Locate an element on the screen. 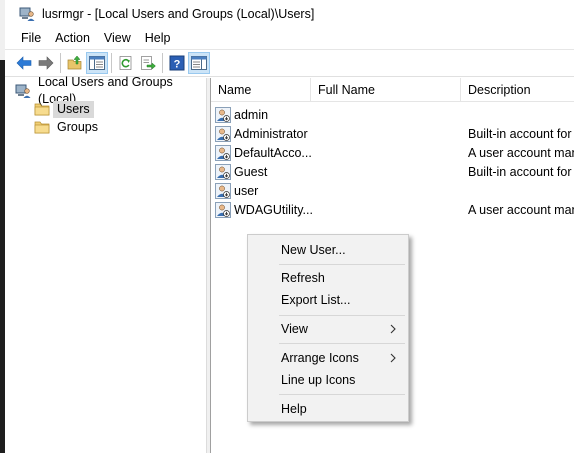 This screenshot has width=574, height=453. show-hide-action-pane-button is located at coordinates (199, 63).